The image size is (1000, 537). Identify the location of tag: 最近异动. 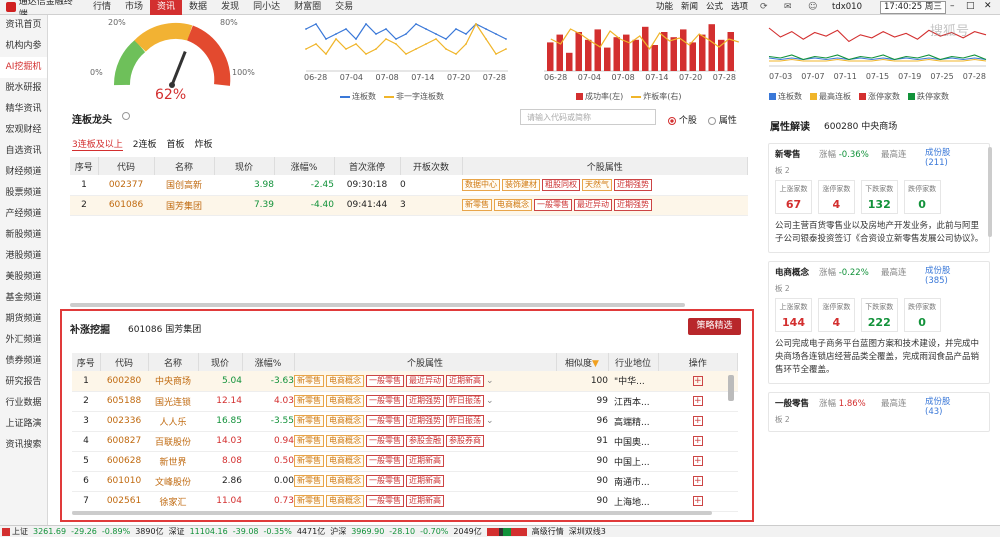
(593, 205).